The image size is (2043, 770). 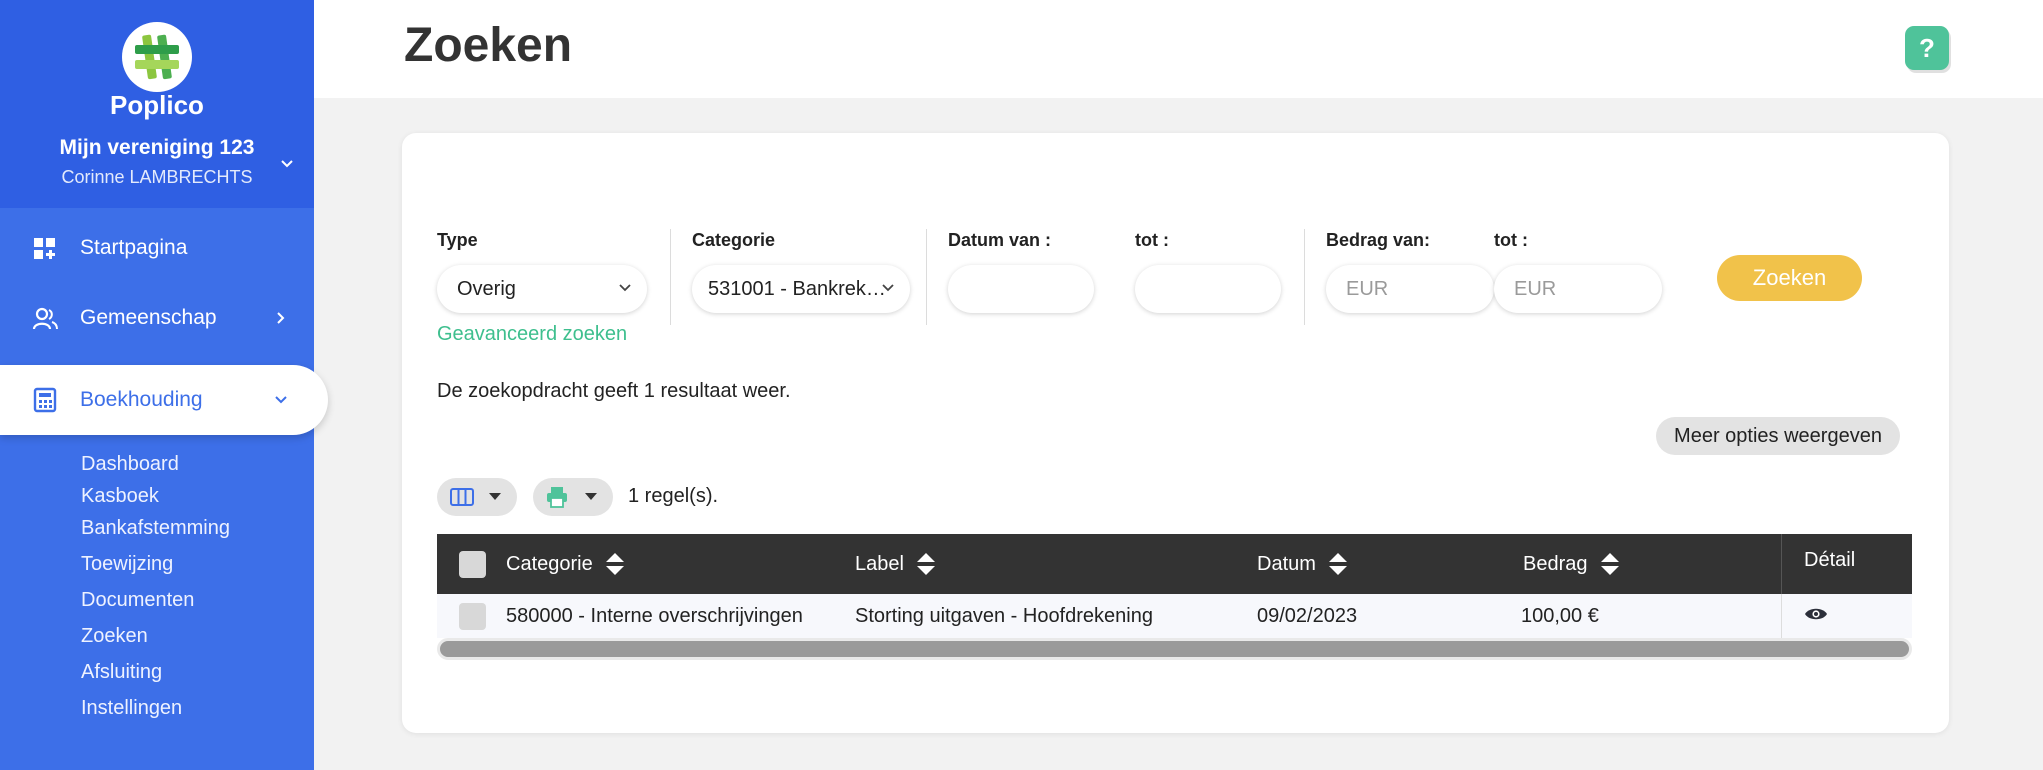 What do you see at coordinates (614, 391) in the screenshot?
I see `result-summary: De zoekopdracht geeft 1 resultaat weer.` at bounding box center [614, 391].